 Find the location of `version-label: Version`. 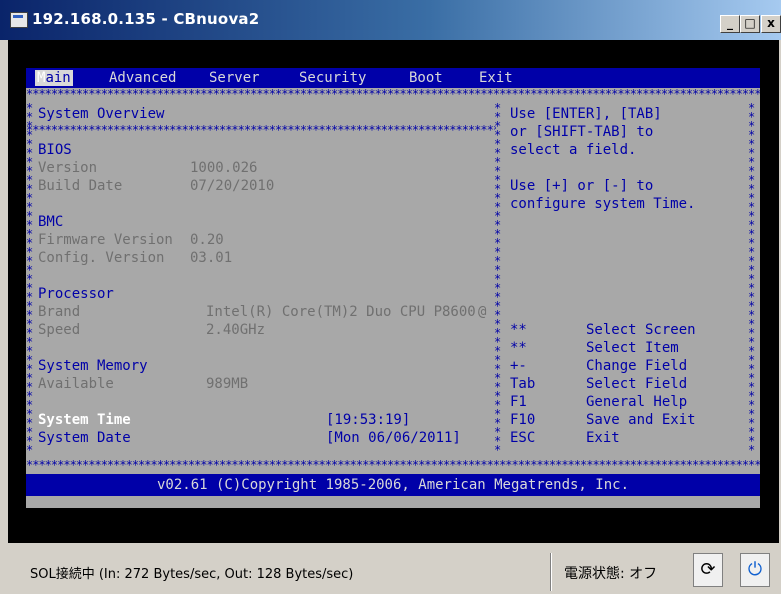

version-label: Version is located at coordinates (68, 168).